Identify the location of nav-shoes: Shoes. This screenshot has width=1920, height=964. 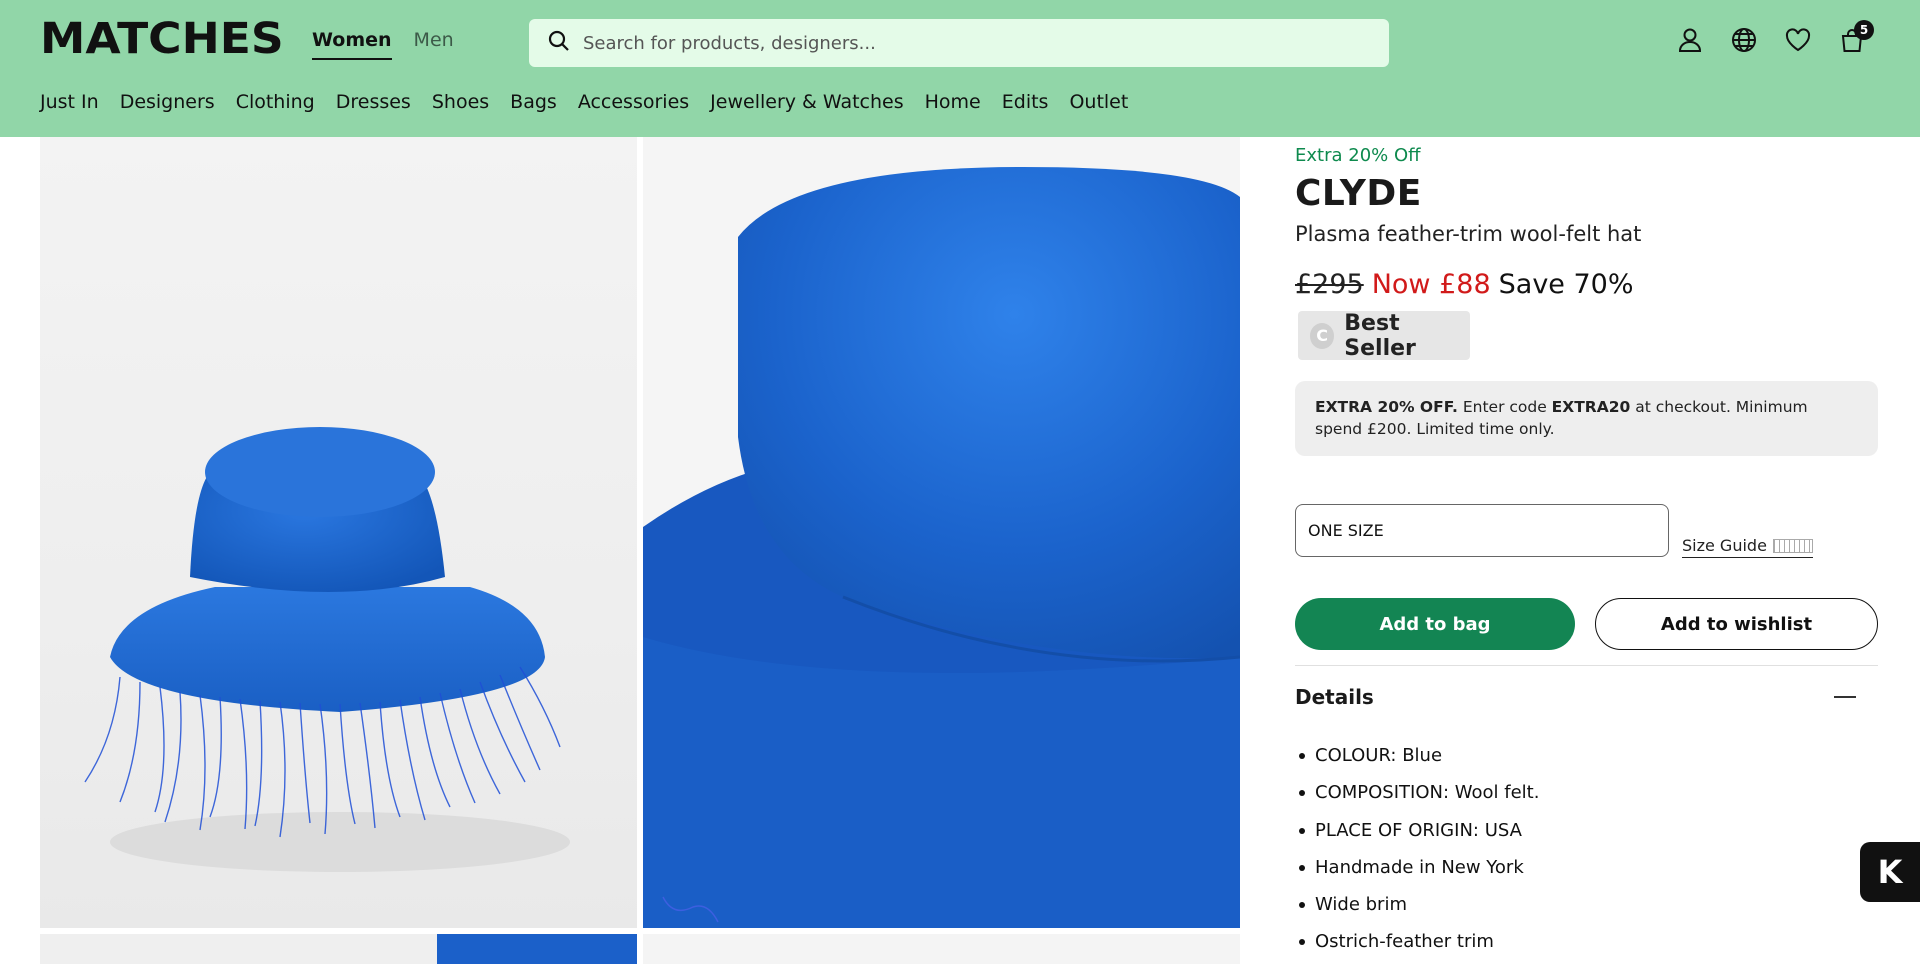
(460, 102).